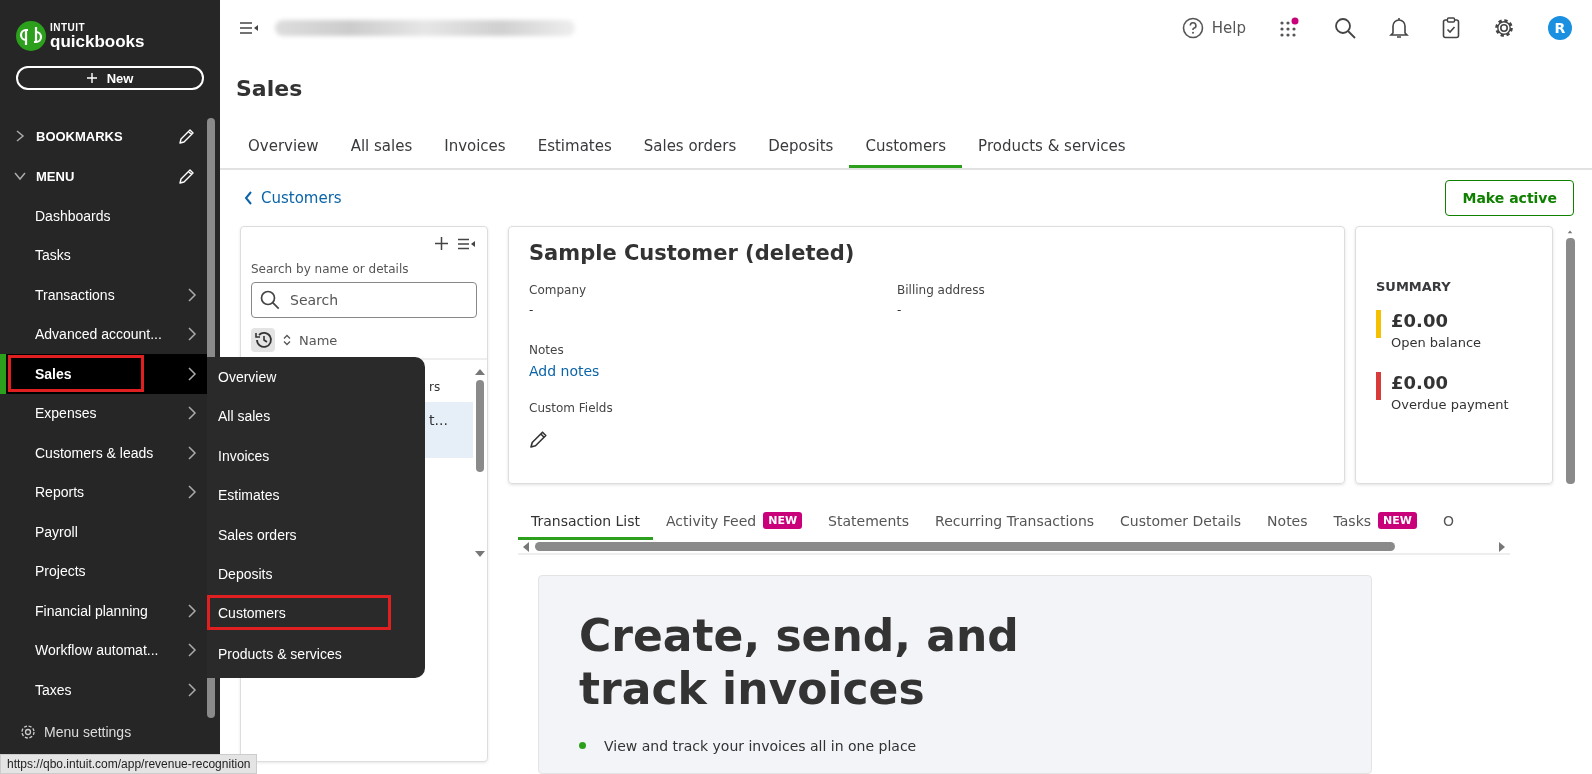 Image resolution: width=1592 pixels, height=774 pixels. I want to click on summary-label: Overdue payment, so click(1450, 404).